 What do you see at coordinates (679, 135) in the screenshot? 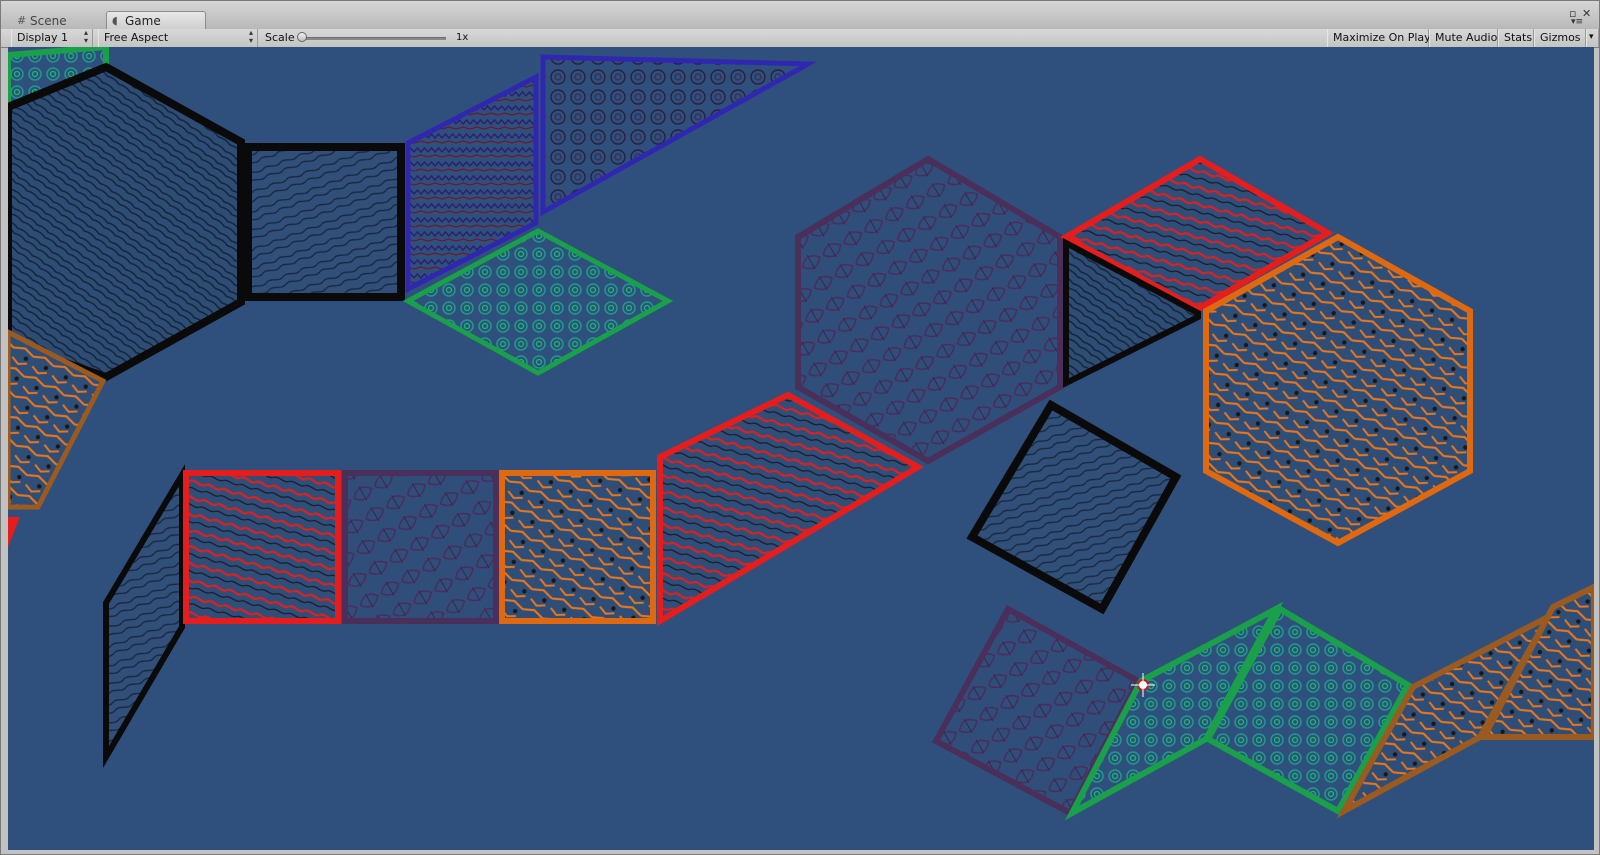
I see `tile-rhombus-blue-wide` at bounding box center [679, 135].